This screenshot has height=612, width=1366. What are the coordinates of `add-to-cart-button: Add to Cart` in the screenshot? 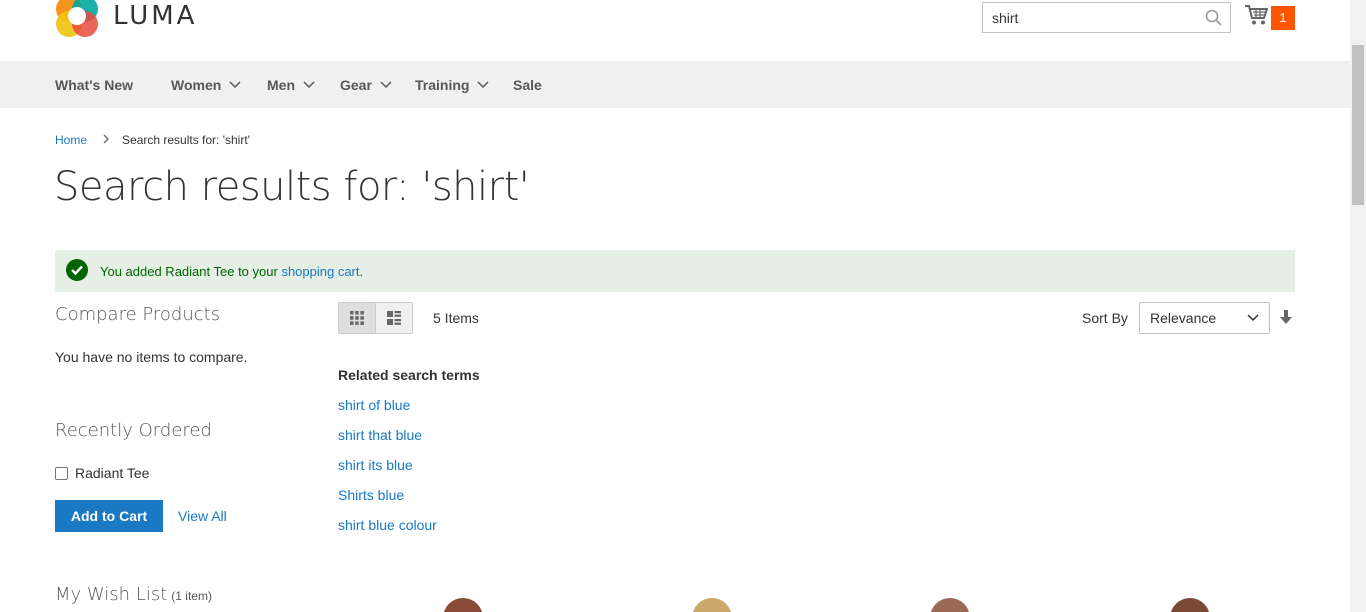 It's located at (109, 516).